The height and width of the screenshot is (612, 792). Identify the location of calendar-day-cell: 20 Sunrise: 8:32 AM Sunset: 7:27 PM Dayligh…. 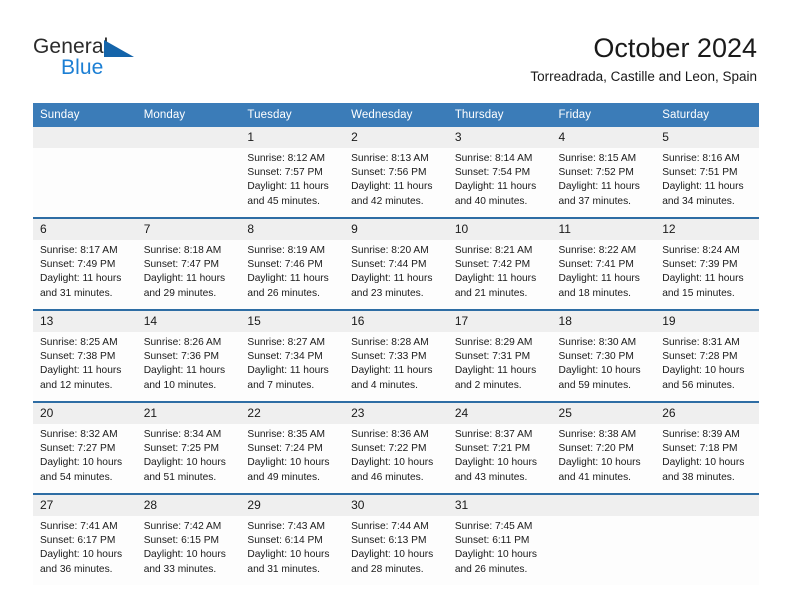
(85, 448).